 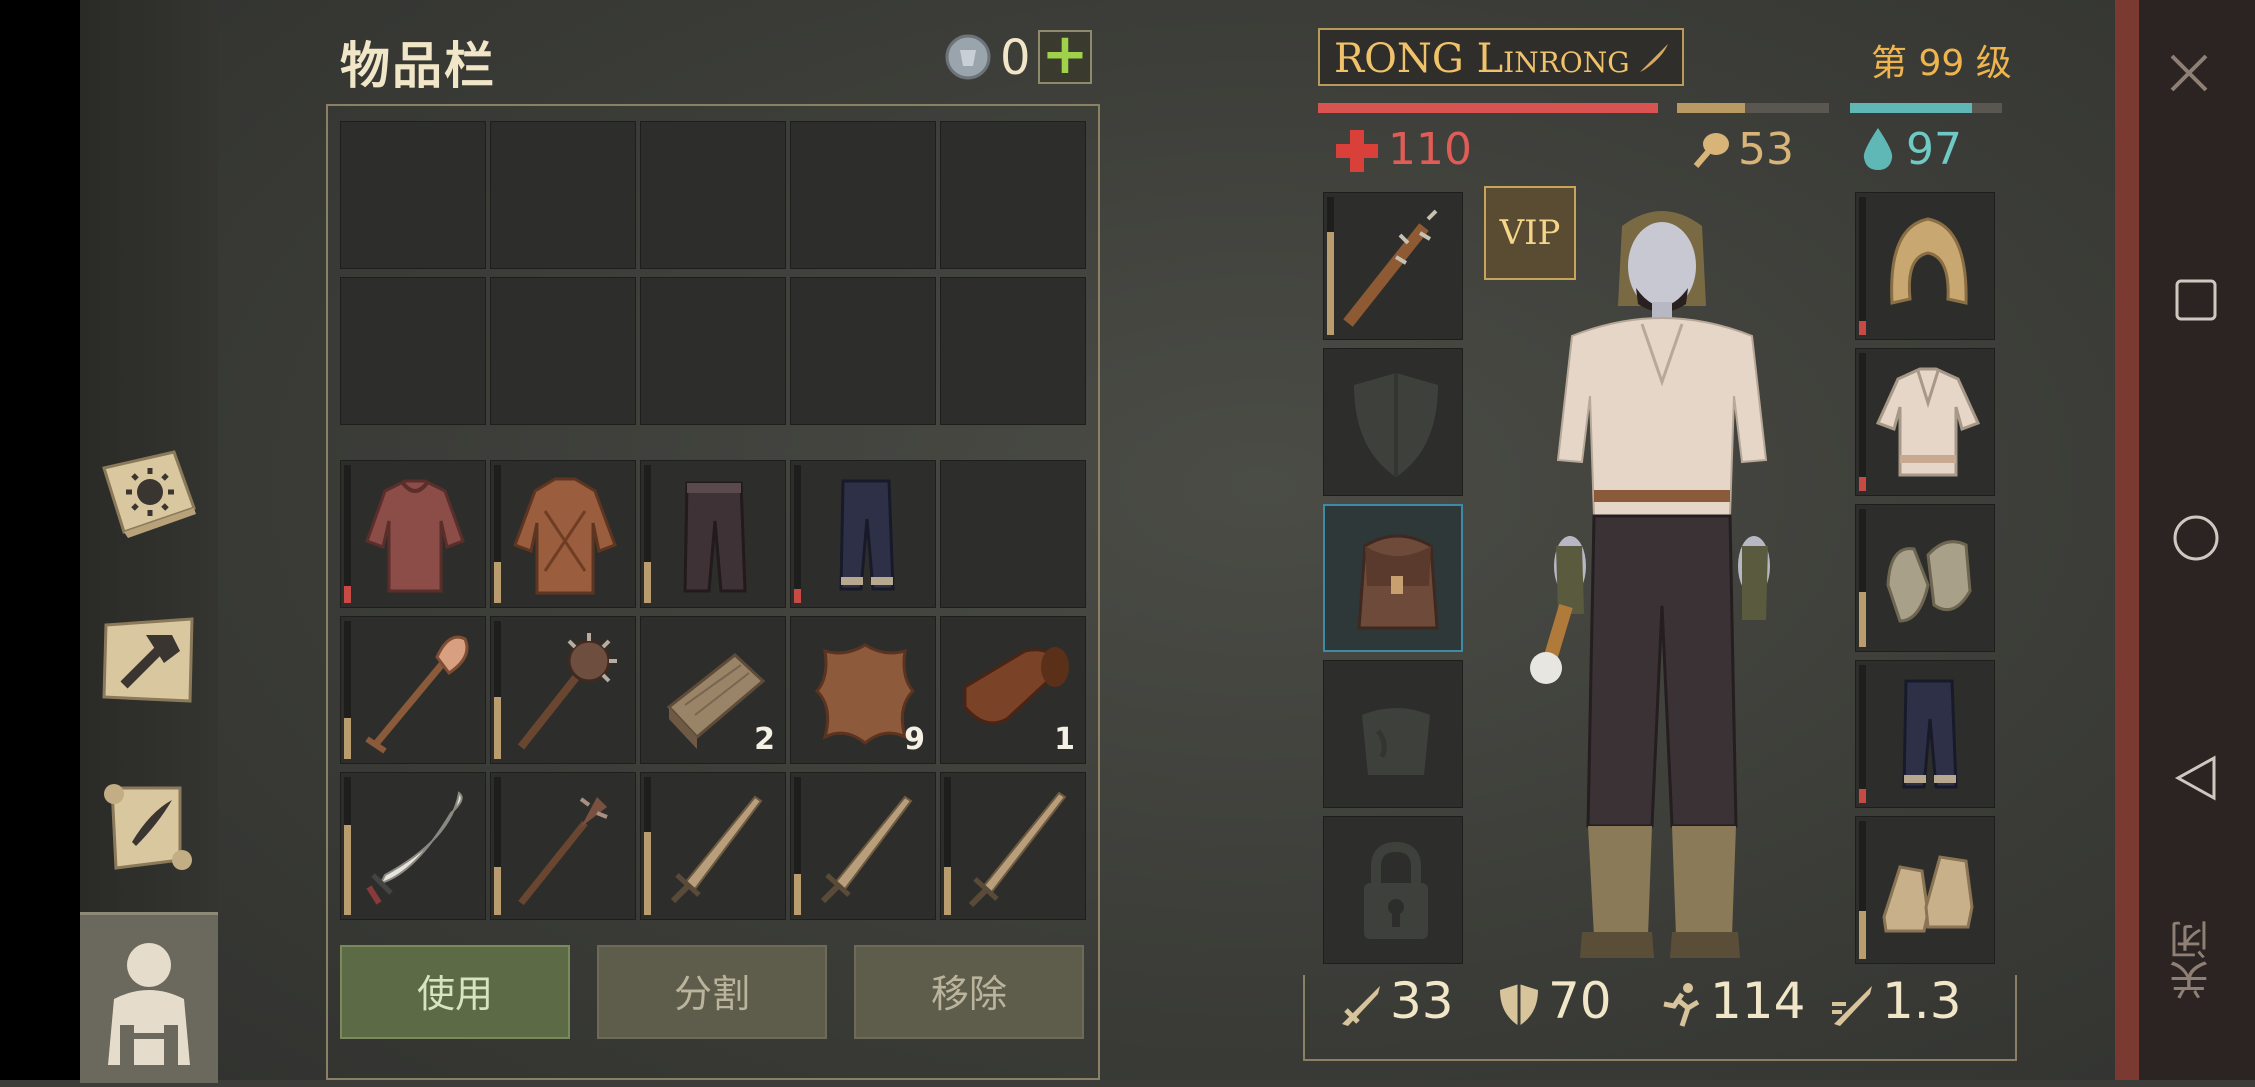 I want to click on quest-scroll-icon, so click(x=149, y=827).